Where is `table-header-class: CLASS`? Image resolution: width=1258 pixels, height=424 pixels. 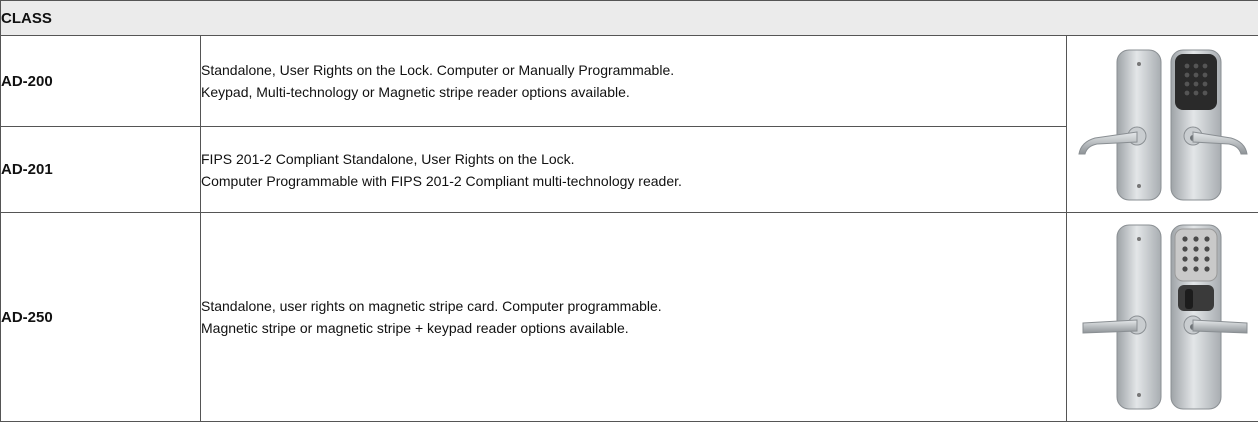 table-header-class: CLASS is located at coordinates (629, 18).